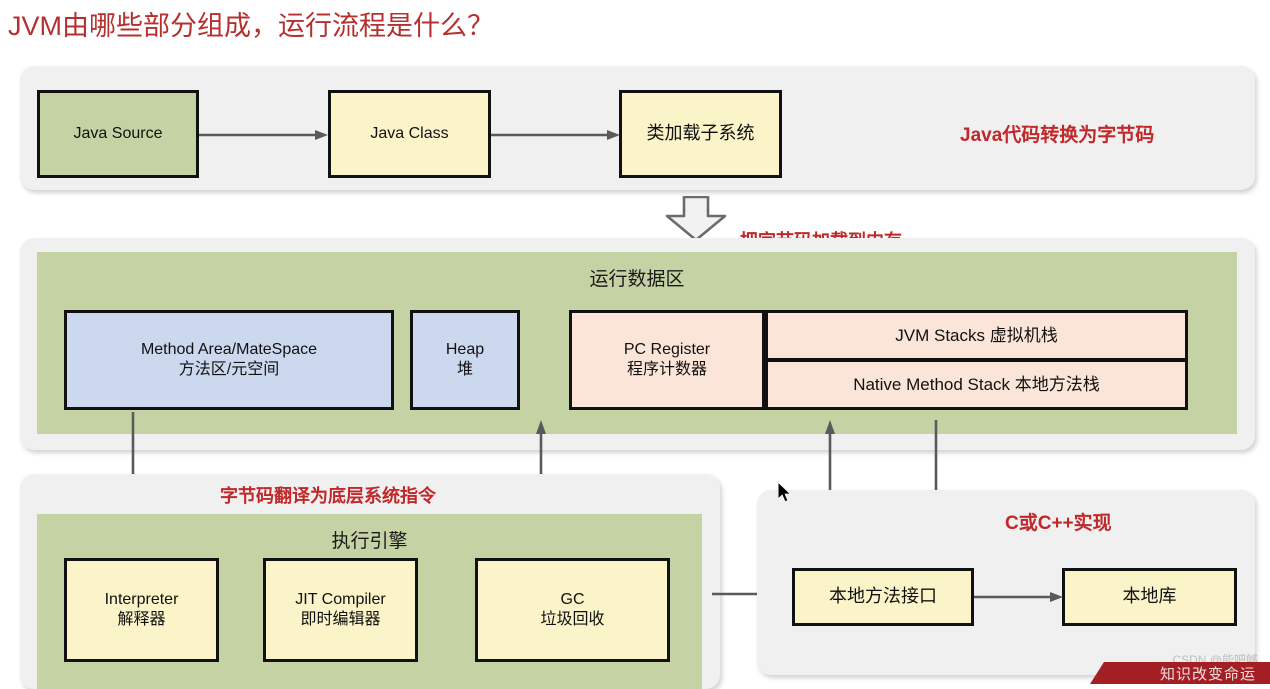 The height and width of the screenshot is (689, 1270). Describe the element at coordinates (572, 610) in the screenshot. I see `box-gc: GC 垃圾回收` at that location.